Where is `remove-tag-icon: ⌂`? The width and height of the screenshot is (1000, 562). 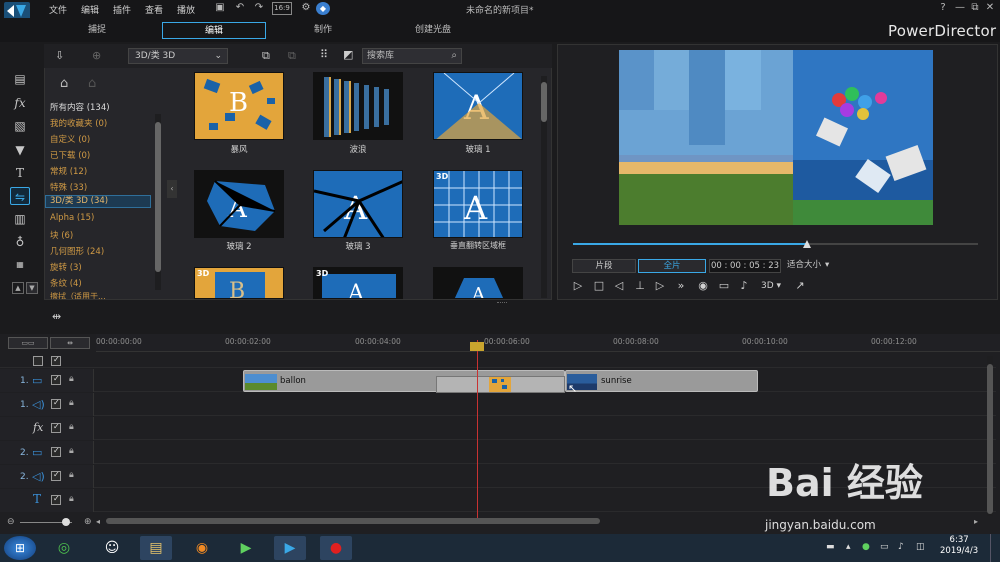
remove-tag-icon: ⌂ is located at coordinates (92, 83).